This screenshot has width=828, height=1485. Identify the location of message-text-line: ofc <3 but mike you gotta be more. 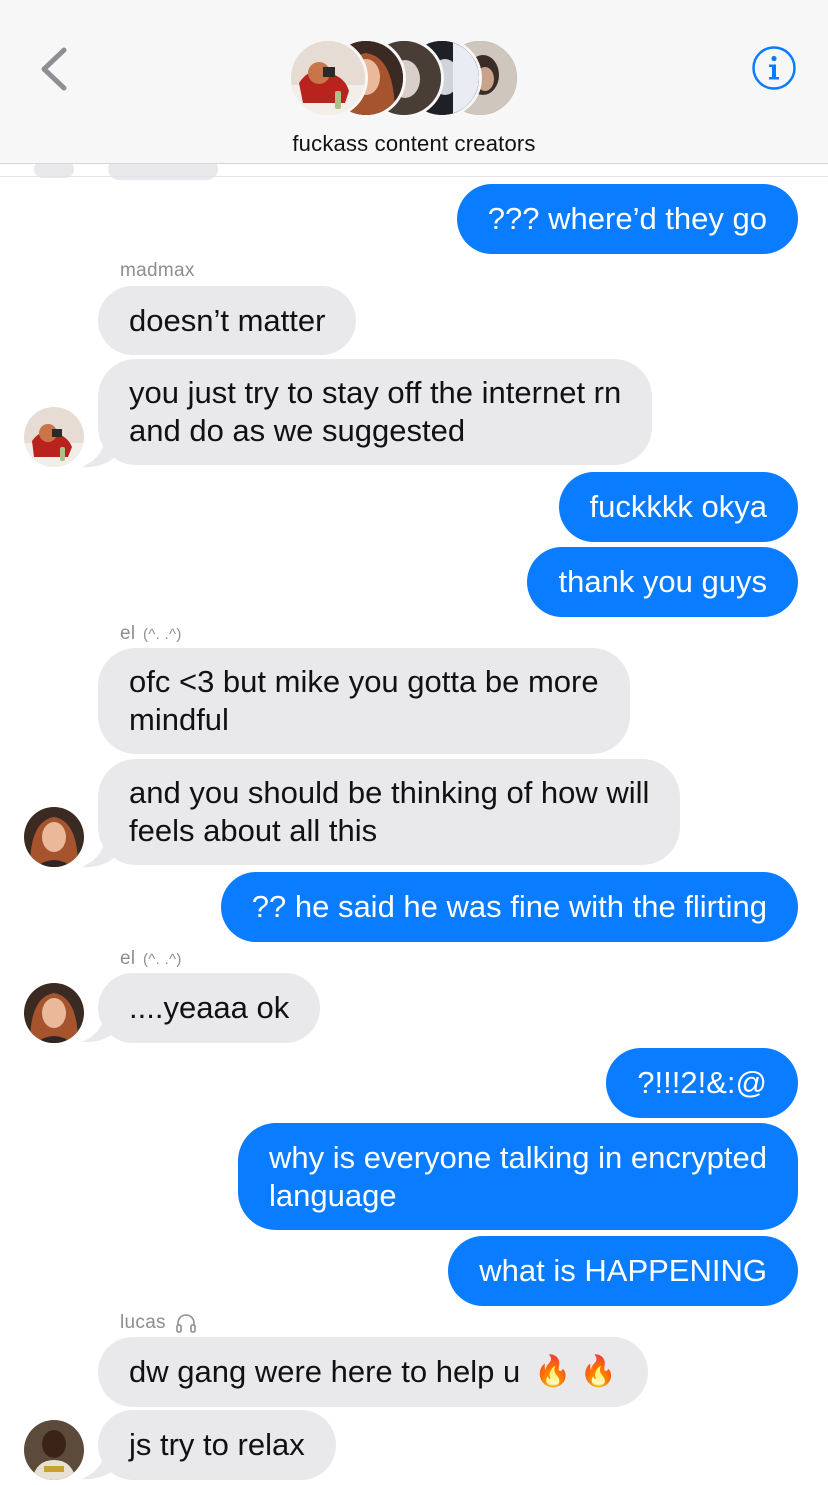
(364, 681).